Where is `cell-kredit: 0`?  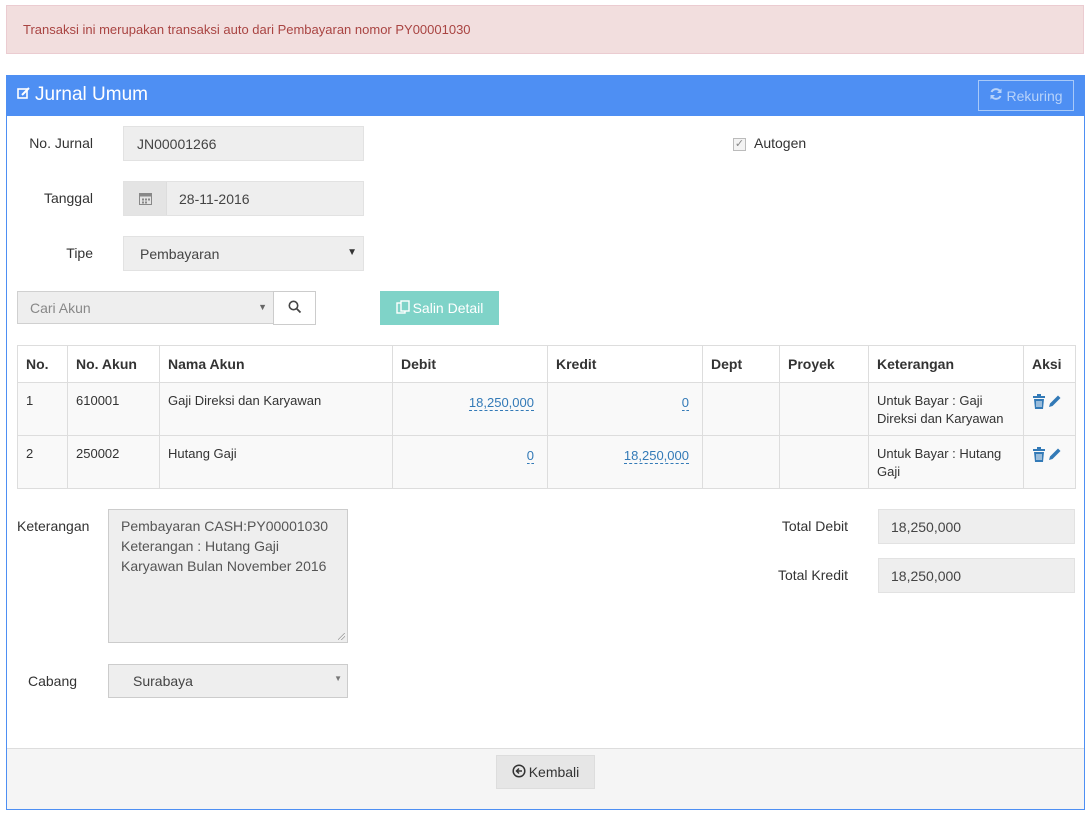
cell-kredit: 0 is located at coordinates (625, 409).